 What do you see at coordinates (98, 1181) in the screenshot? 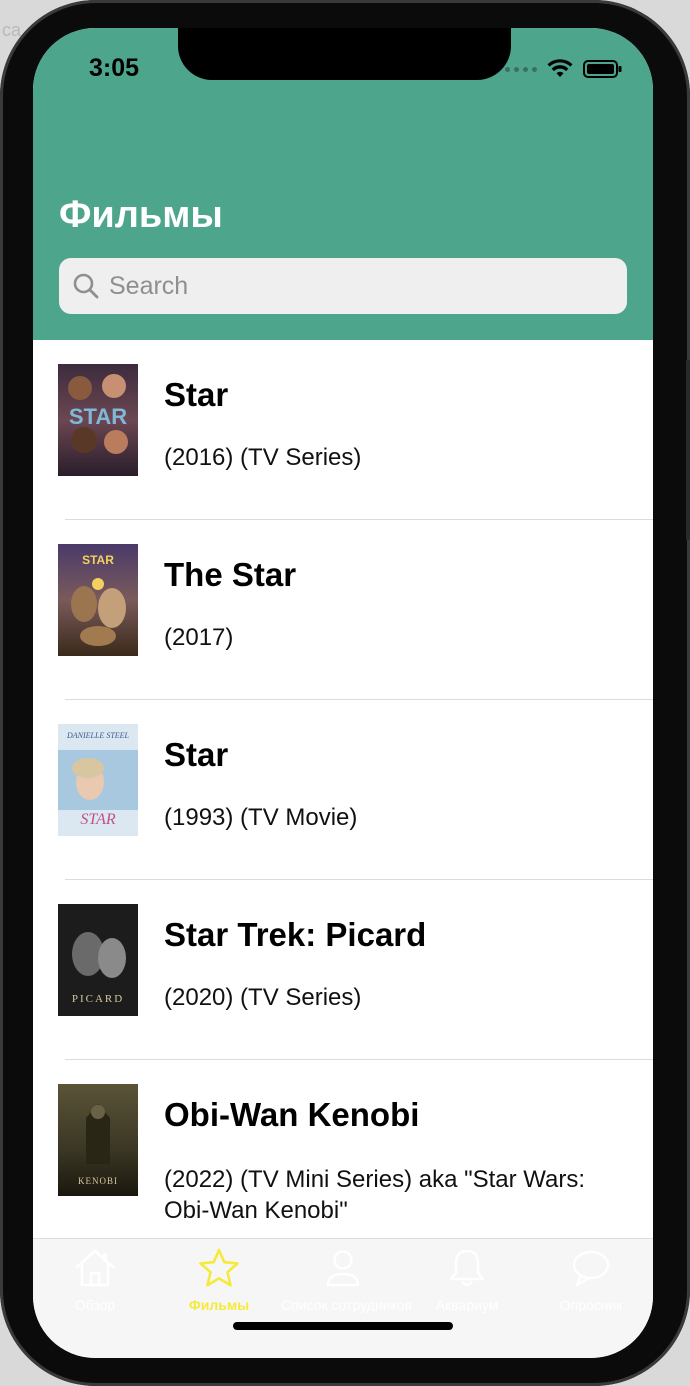
I see `poster-text: KENOBI` at bounding box center [98, 1181].